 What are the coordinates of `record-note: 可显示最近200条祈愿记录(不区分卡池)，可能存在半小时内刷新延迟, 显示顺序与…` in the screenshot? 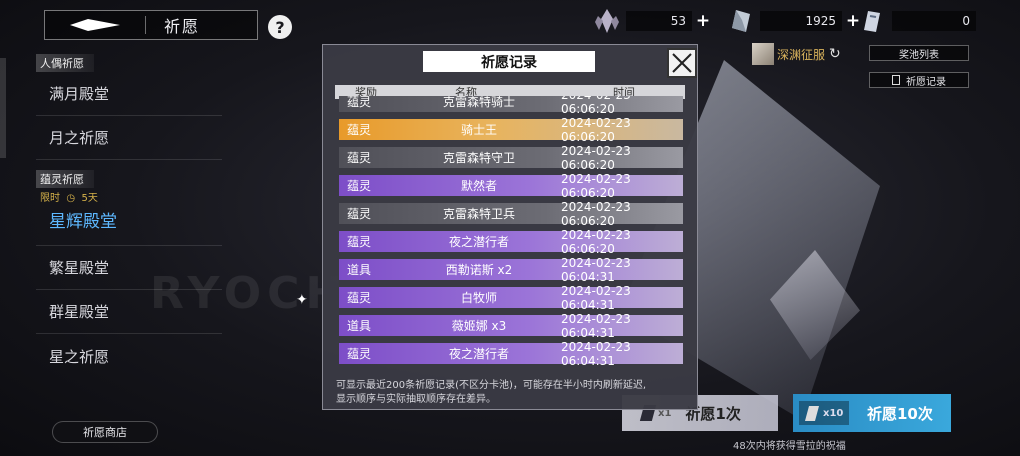 It's located at (513, 393).